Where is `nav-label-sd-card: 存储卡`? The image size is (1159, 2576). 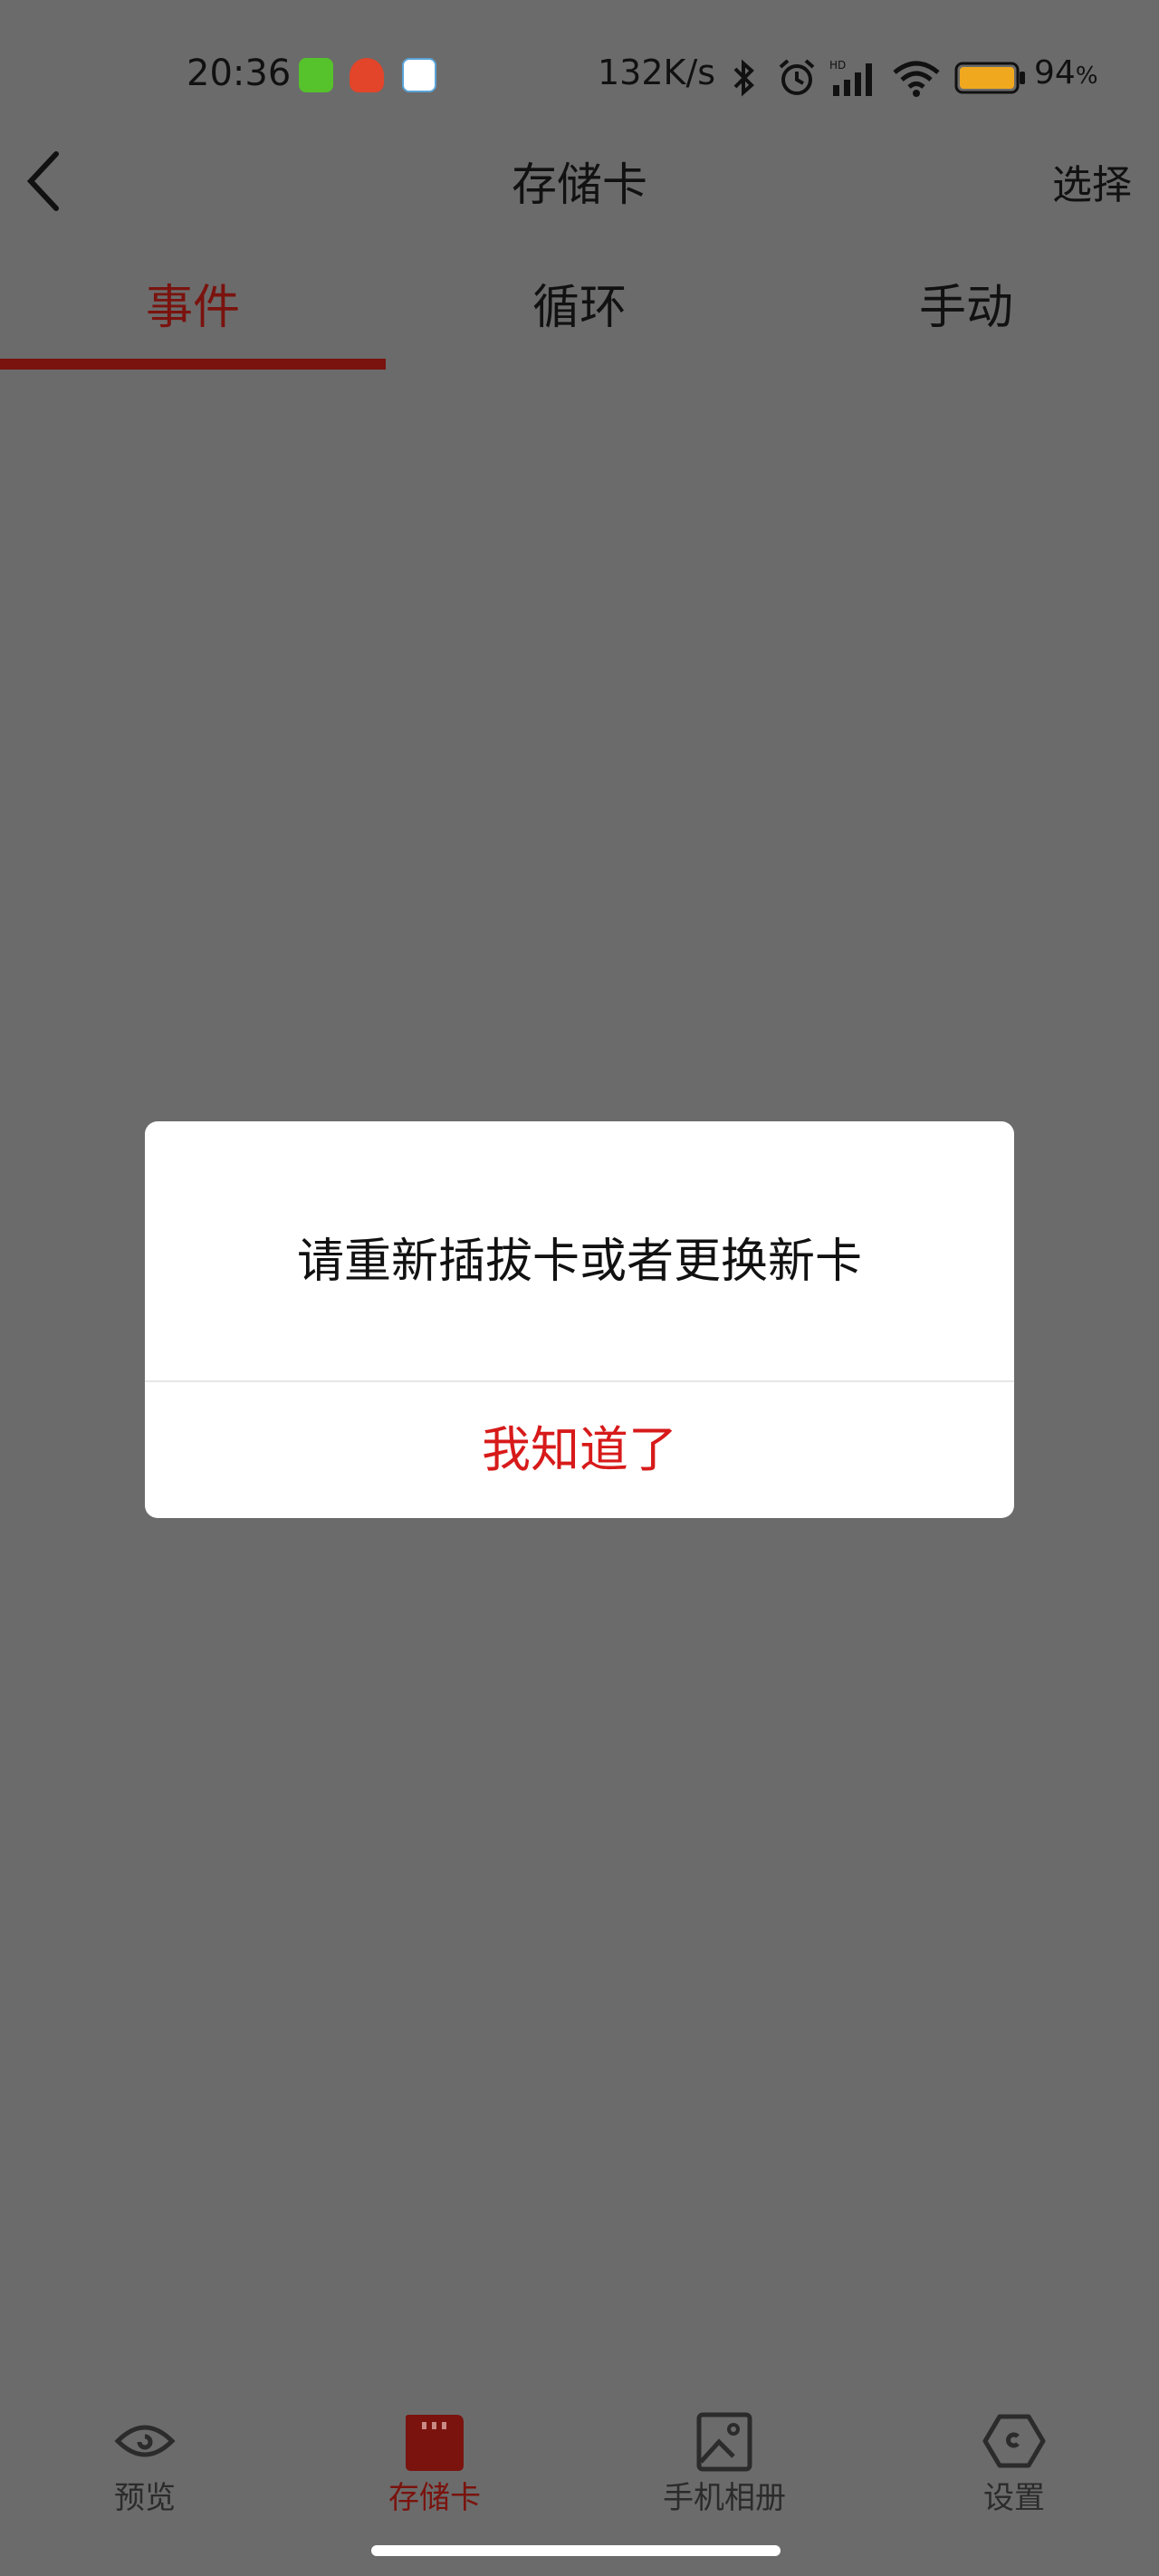 nav-label-sd-card: 存储卡 is located at coordinates (434, 2498).